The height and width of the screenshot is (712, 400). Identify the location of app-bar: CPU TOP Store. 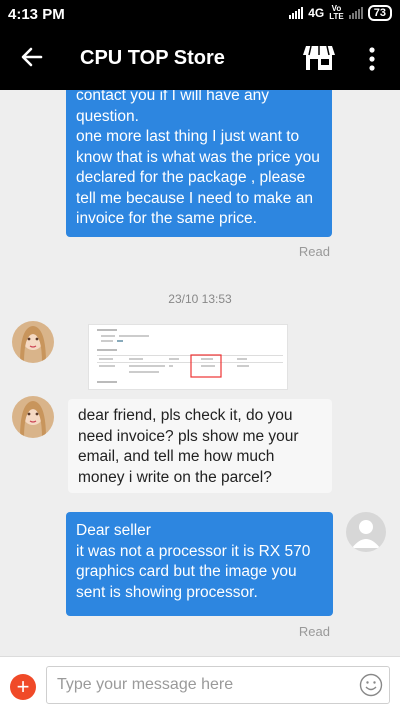
(200, 59).